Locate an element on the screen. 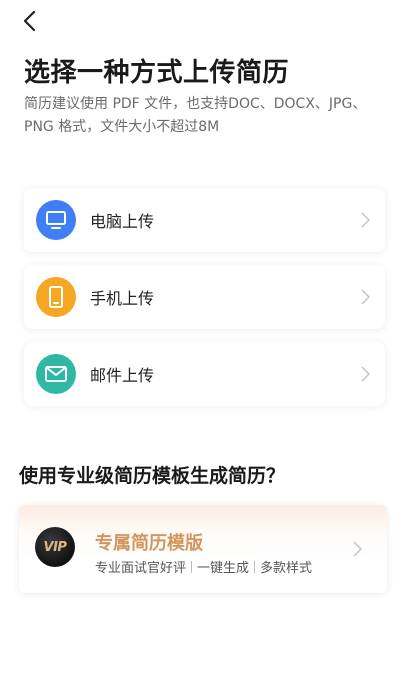  chevron-left-icon is located at coordinates (29, 21).